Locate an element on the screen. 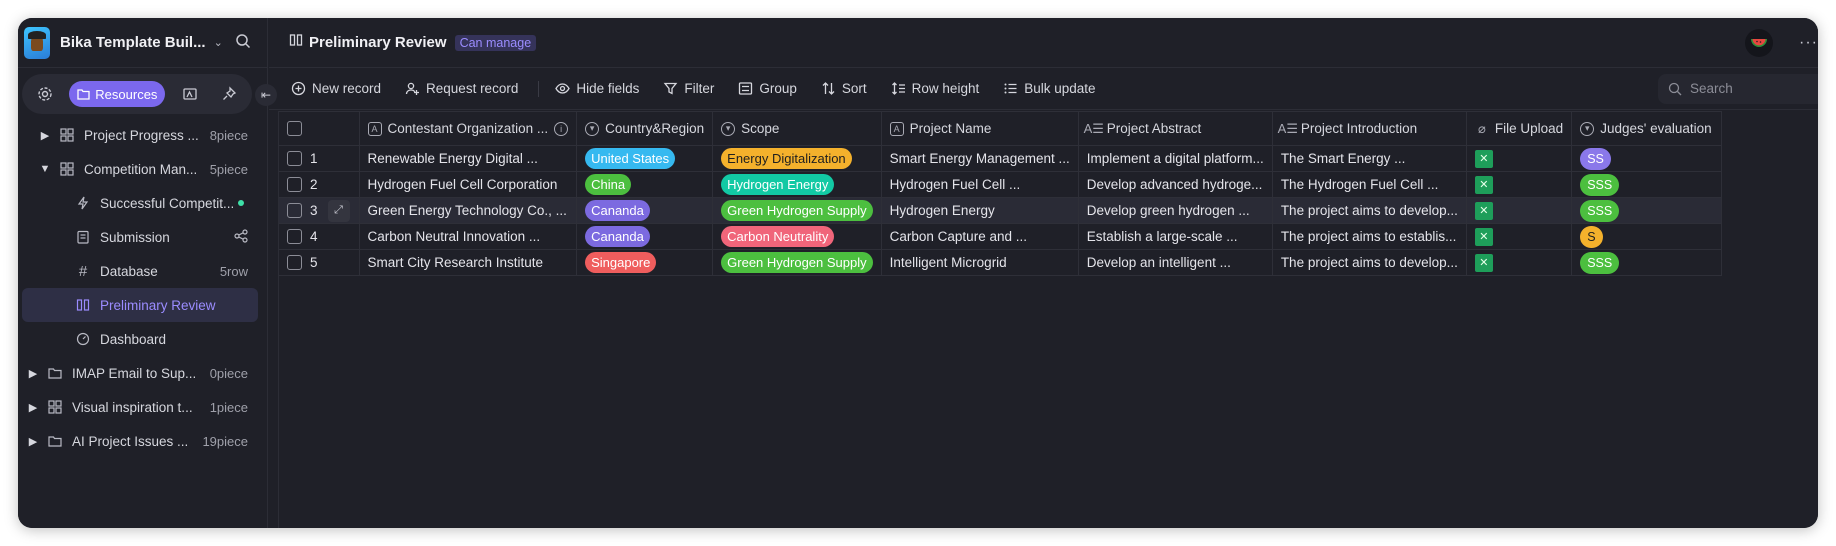 The height and width of the screenshot is (546, 1836). page-title: Preliminary Review is located at coordinates (378, 42).